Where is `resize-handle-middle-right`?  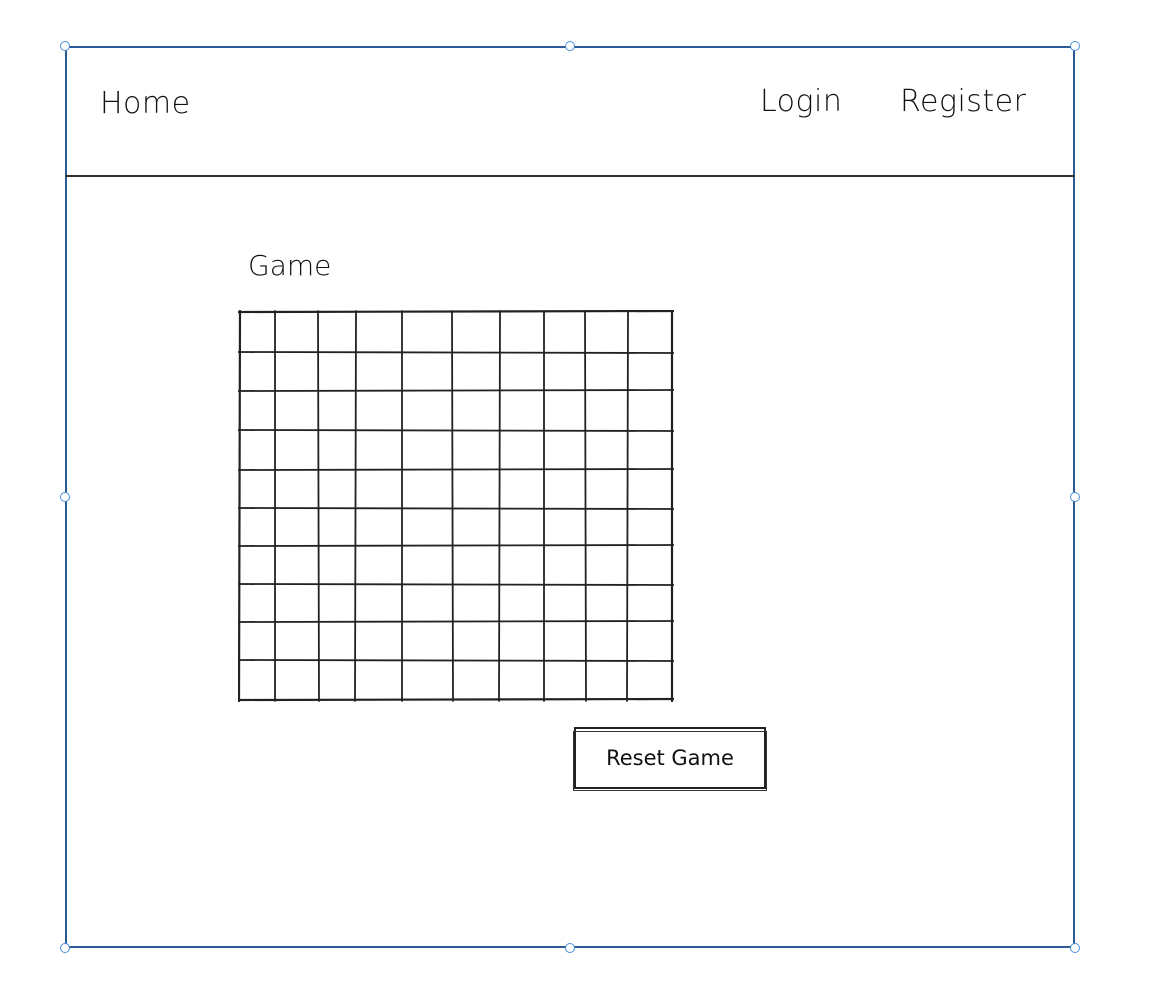 resize-handle-middle-right is located at coordinates (1075, 497).